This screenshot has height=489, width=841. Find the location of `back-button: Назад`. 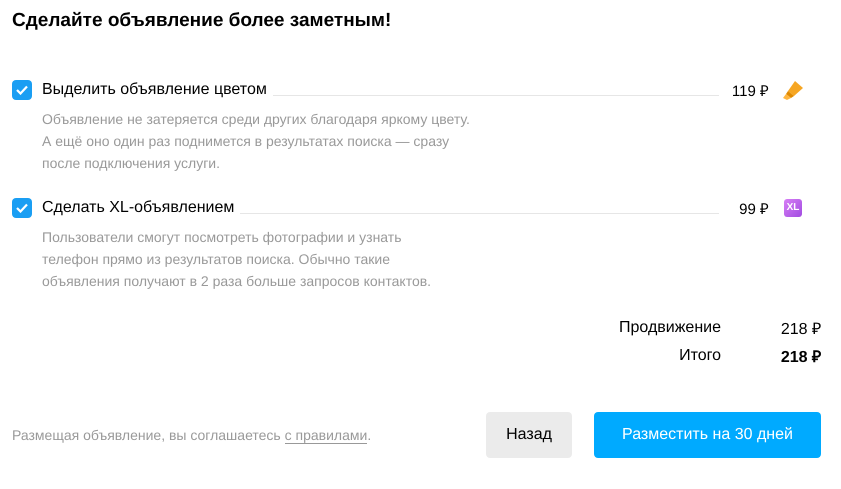

back-button: Назад is located at coordinates (529, 435).